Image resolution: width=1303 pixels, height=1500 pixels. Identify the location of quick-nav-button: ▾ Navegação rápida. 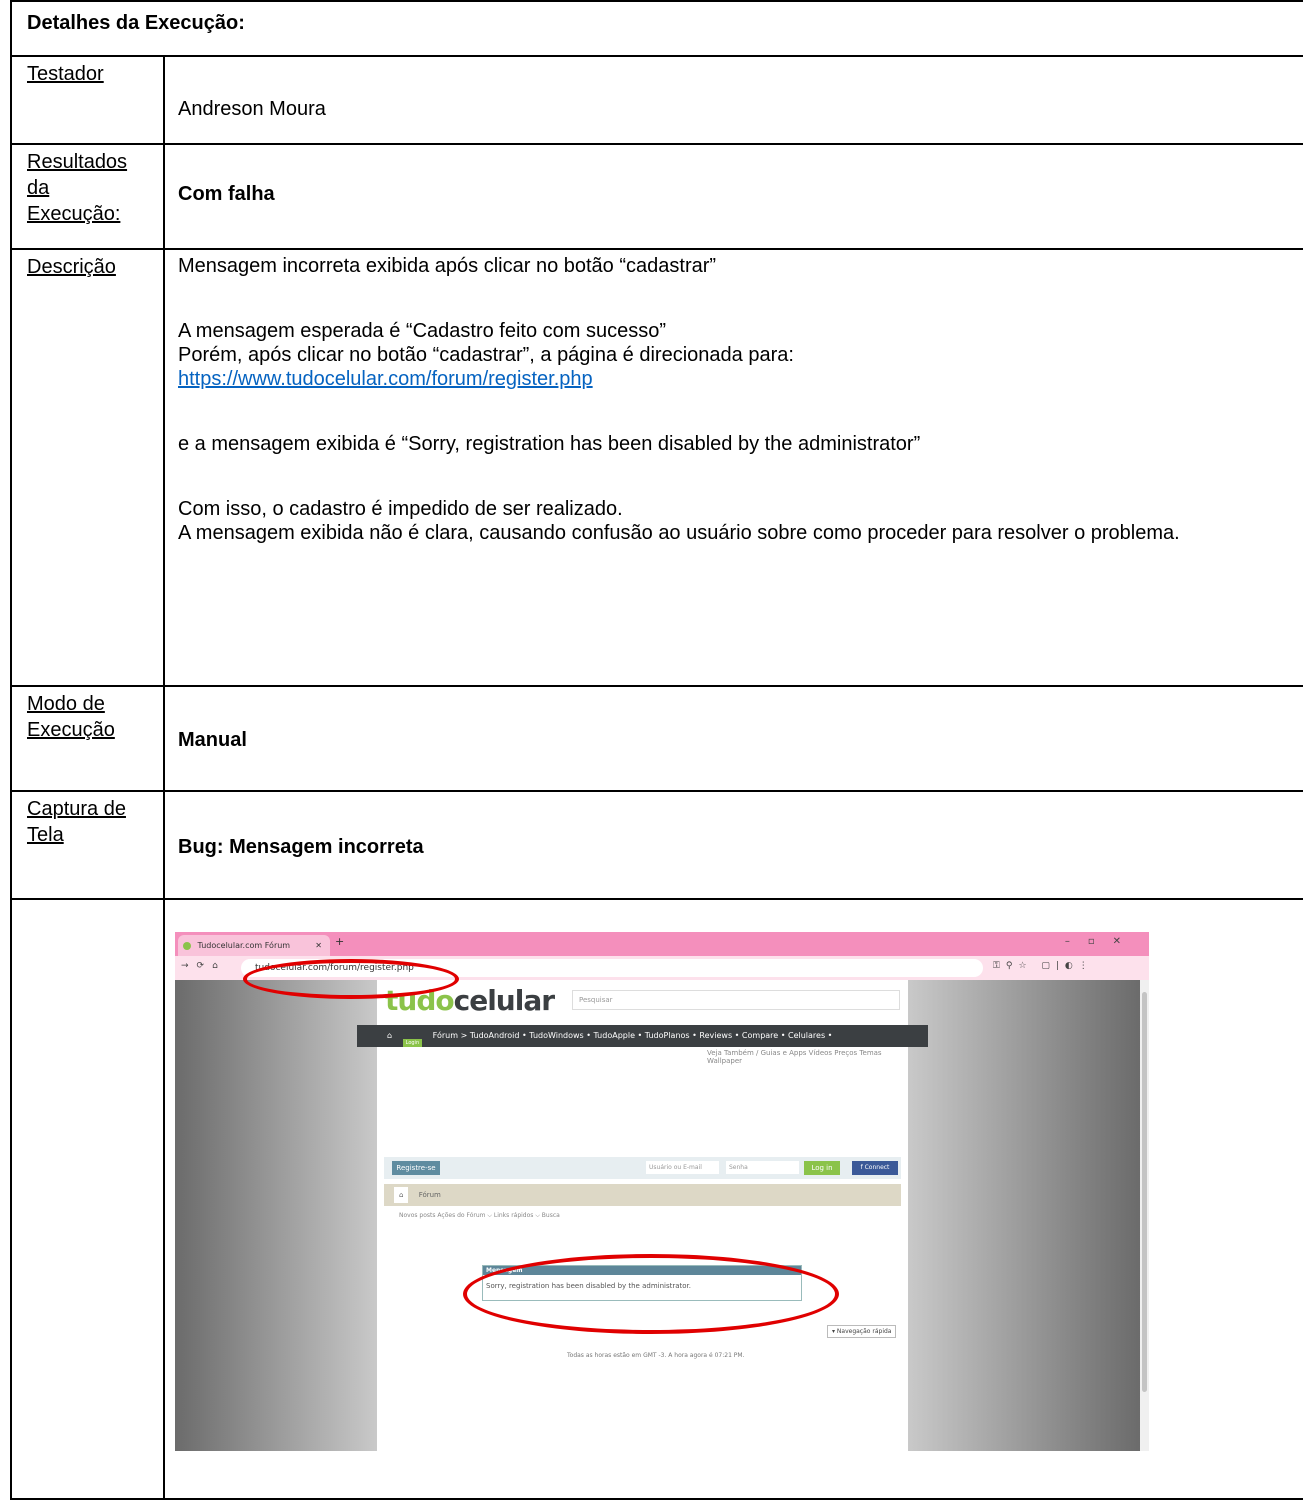
(862, 1331).